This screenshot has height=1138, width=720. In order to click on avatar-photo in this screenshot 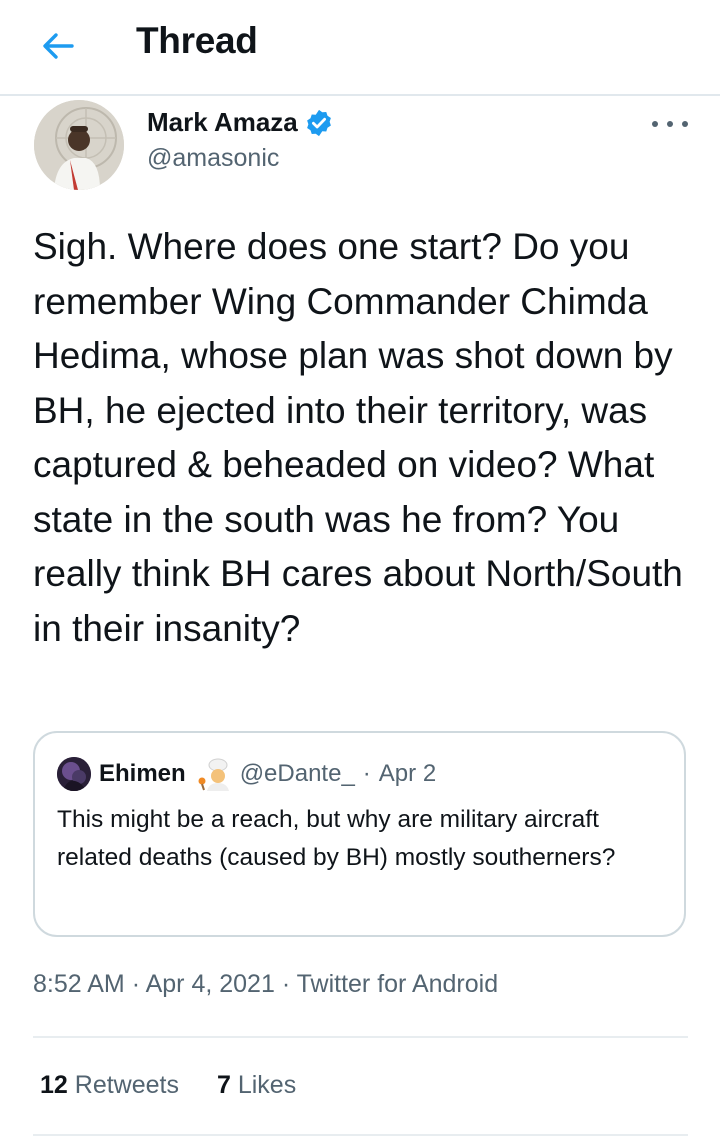, I will do `click(79, 145)`.